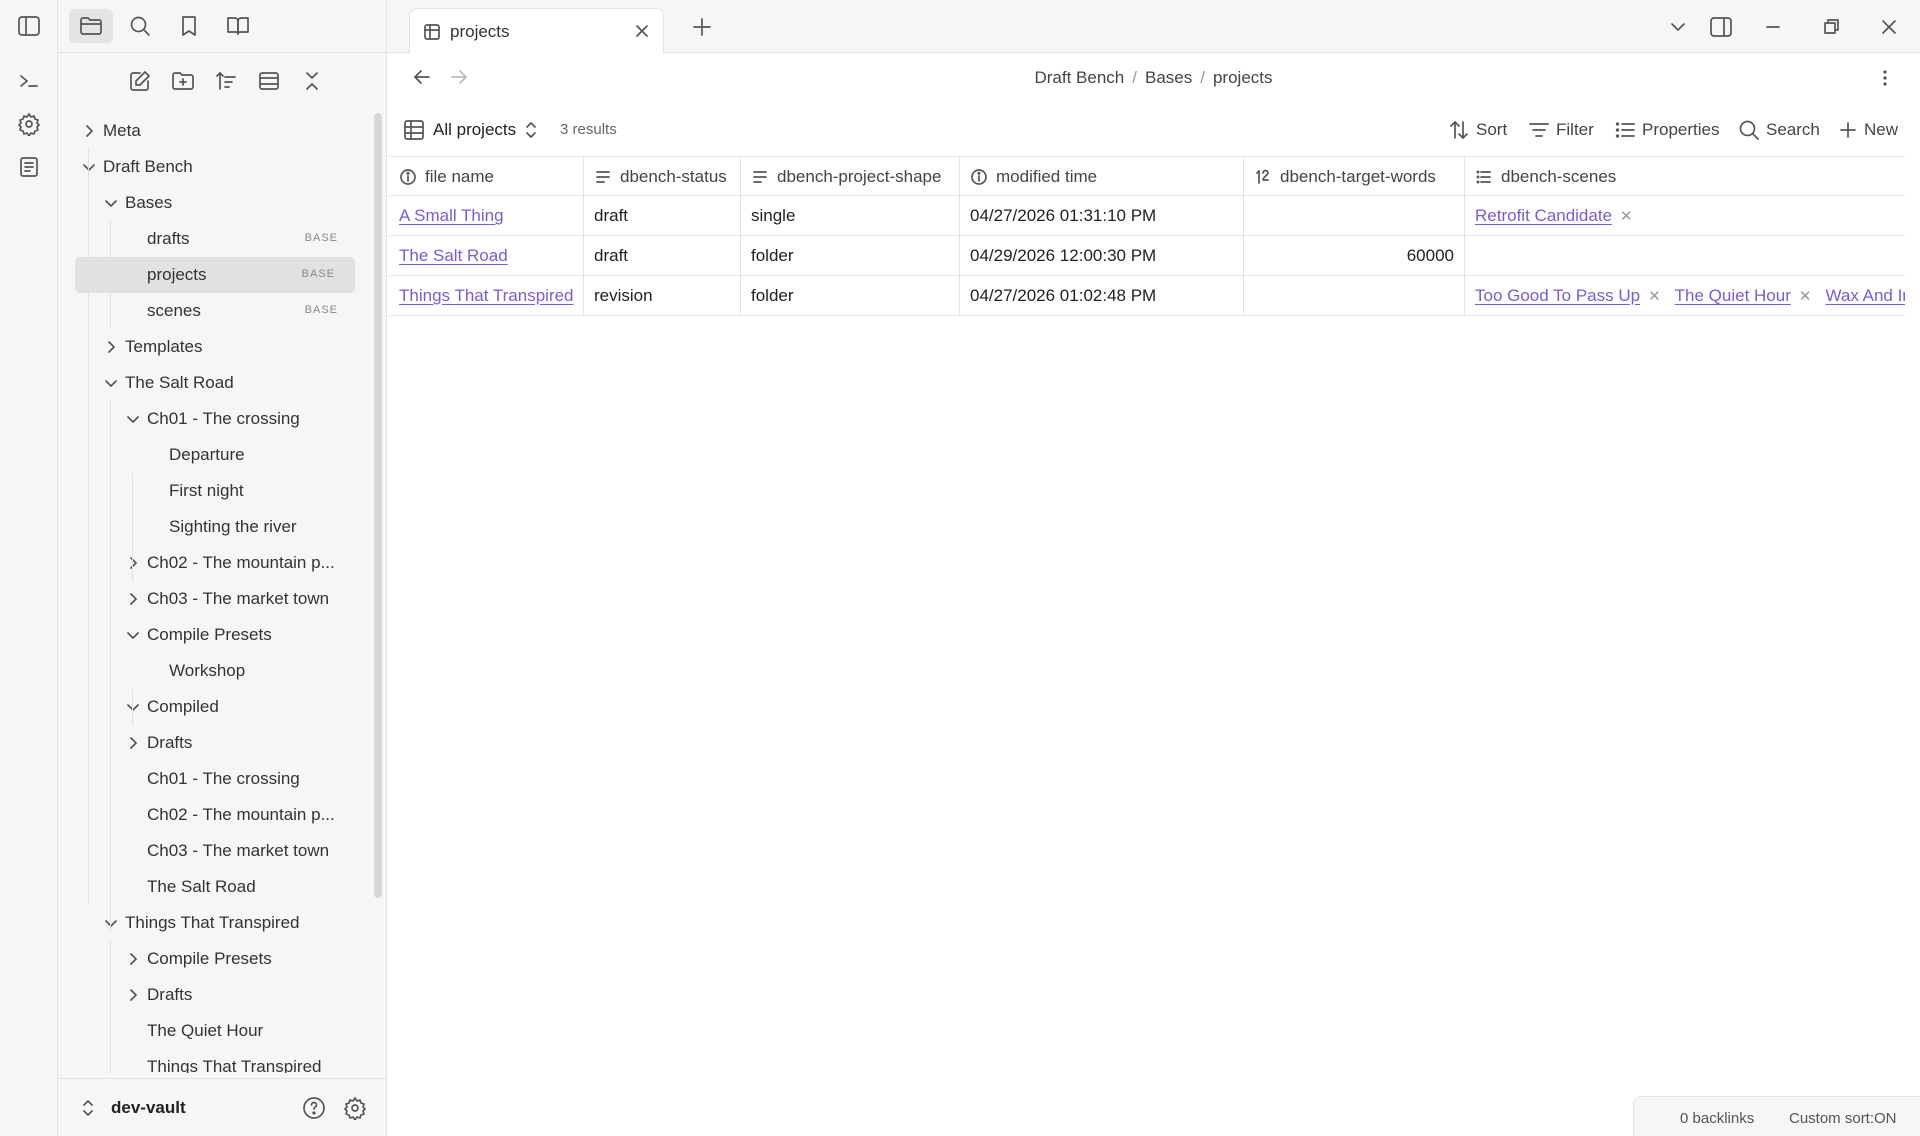  What do you see at coordinates (355, 1108) in the screenshot?
I see `vault-settings-button` at bounding box center [355, 1108].